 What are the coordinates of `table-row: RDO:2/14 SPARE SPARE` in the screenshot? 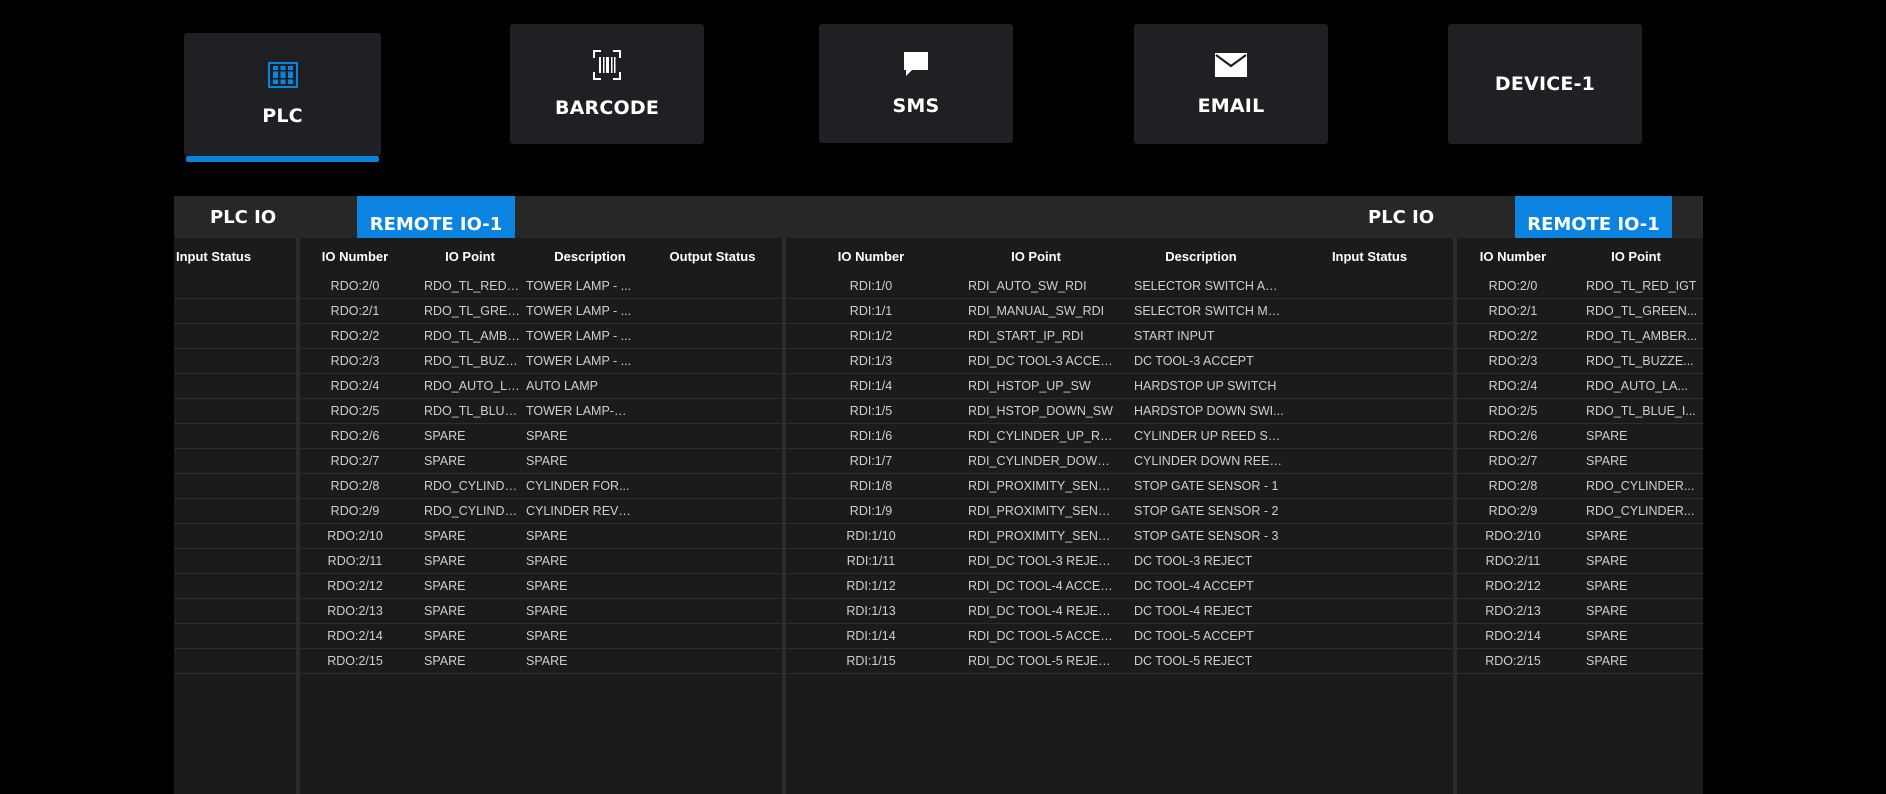 It's located at (541, 636).